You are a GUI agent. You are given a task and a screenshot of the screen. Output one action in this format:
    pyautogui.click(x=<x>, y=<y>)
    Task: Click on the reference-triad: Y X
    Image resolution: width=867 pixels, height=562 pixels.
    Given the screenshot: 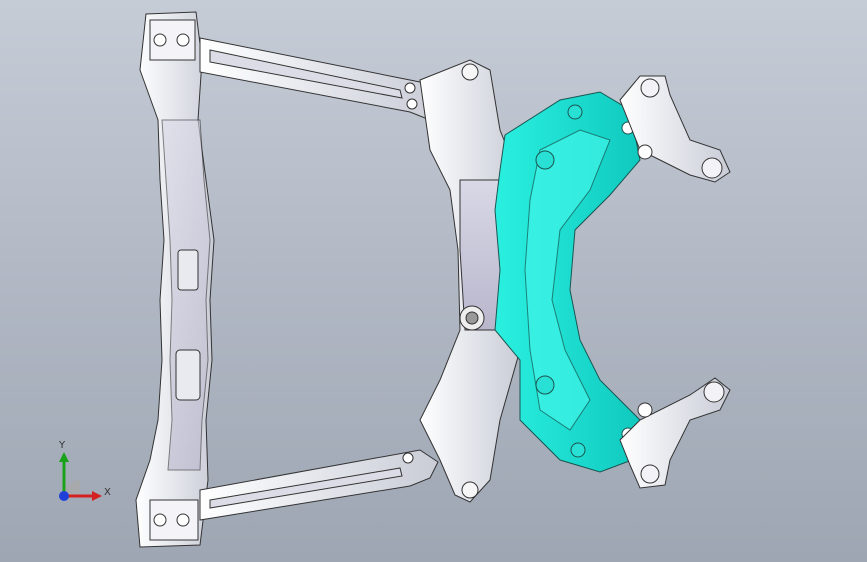 What is the action you would take?
    pyautogui.click(x=80, y=480)
    